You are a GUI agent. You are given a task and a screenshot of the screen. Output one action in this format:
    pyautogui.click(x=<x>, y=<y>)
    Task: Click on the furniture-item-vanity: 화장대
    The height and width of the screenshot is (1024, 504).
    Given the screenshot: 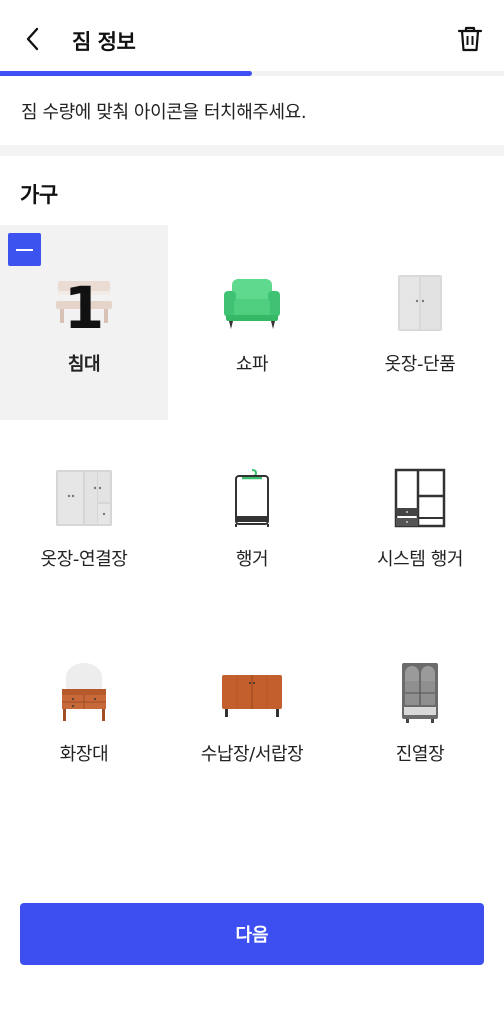 What is the action you would take?
    pyautogui.click(x=84, y=712)
    